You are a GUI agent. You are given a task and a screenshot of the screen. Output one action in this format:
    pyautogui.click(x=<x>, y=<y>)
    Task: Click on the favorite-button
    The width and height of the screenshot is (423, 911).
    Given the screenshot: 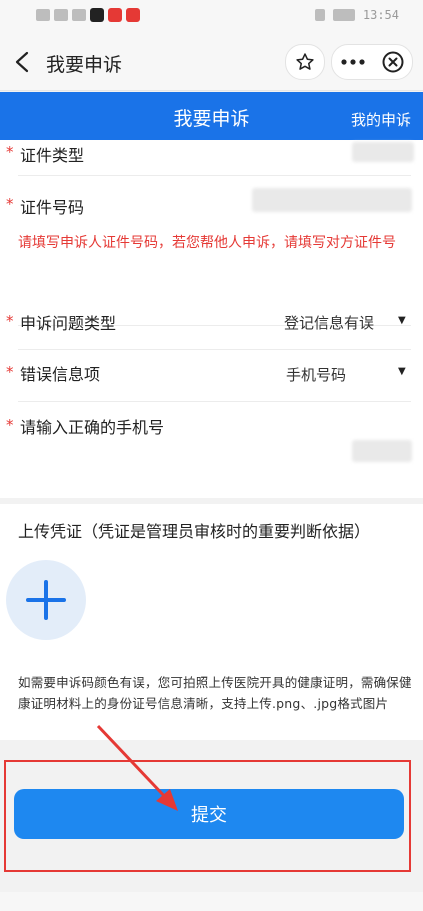 What is the action you would take?
    pyautogui.click(x=305, y=62)
    